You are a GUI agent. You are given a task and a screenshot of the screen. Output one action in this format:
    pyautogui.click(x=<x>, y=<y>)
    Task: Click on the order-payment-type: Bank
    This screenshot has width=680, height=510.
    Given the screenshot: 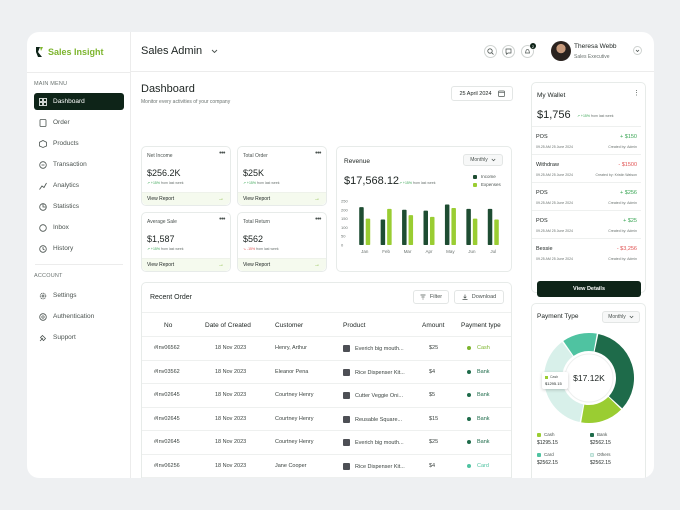 What is the action you would take?
    pyautogui.click(x=478, y=372)
    